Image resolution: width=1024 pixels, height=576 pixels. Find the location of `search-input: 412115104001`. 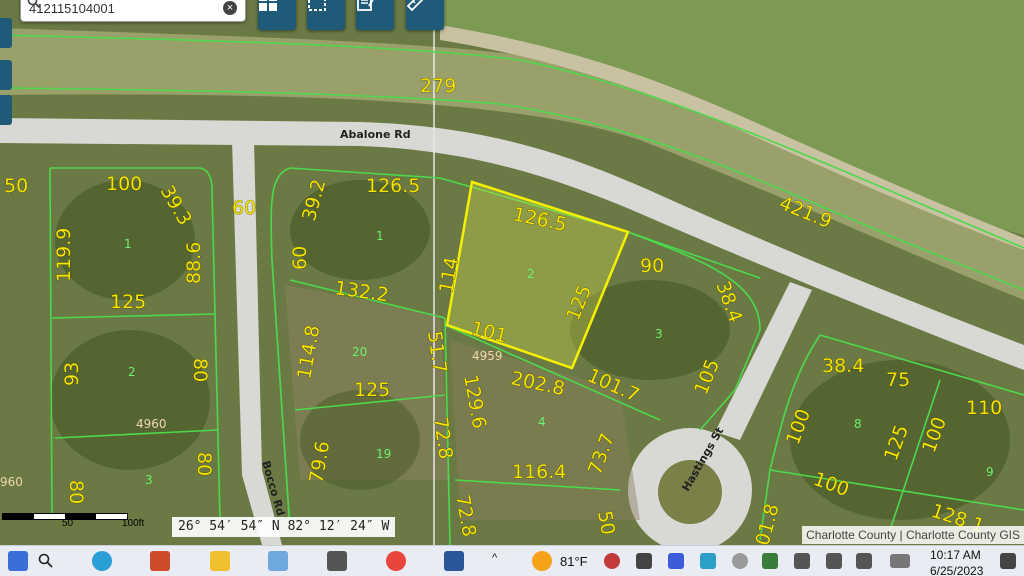

search-input: 412115104001 is located at coordinates (126, 8).